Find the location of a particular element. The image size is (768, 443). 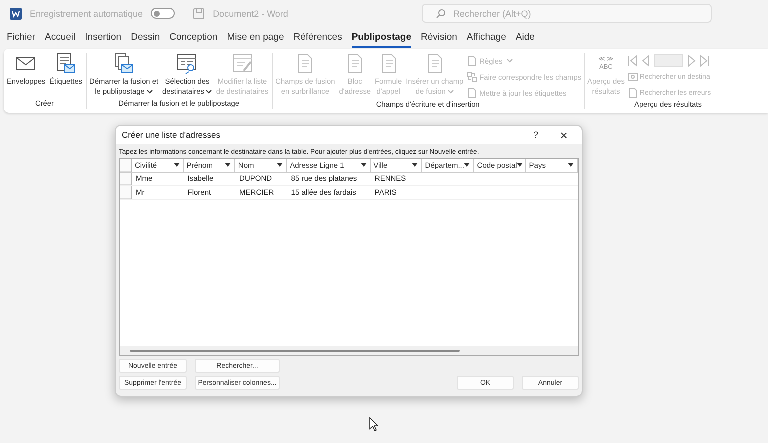

ribbon-tab: Conception is located at coordinates (194, 38).